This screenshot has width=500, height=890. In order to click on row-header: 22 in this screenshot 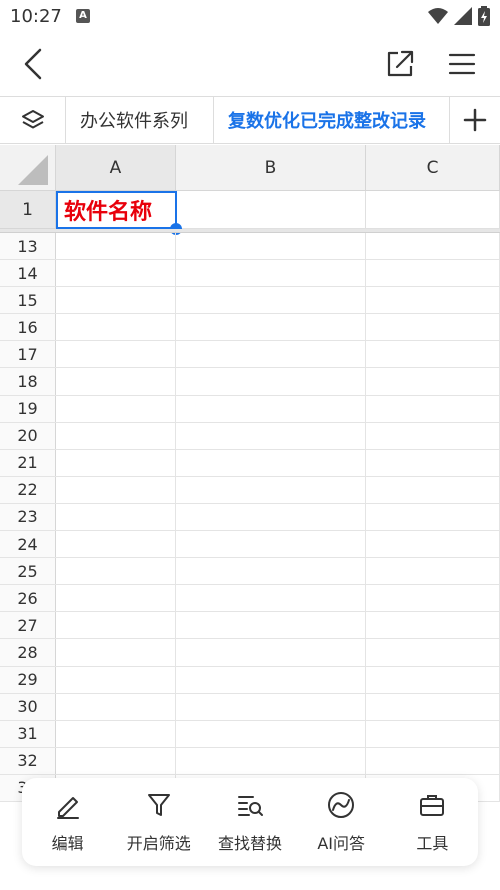, I will do `click(28, 489)`.